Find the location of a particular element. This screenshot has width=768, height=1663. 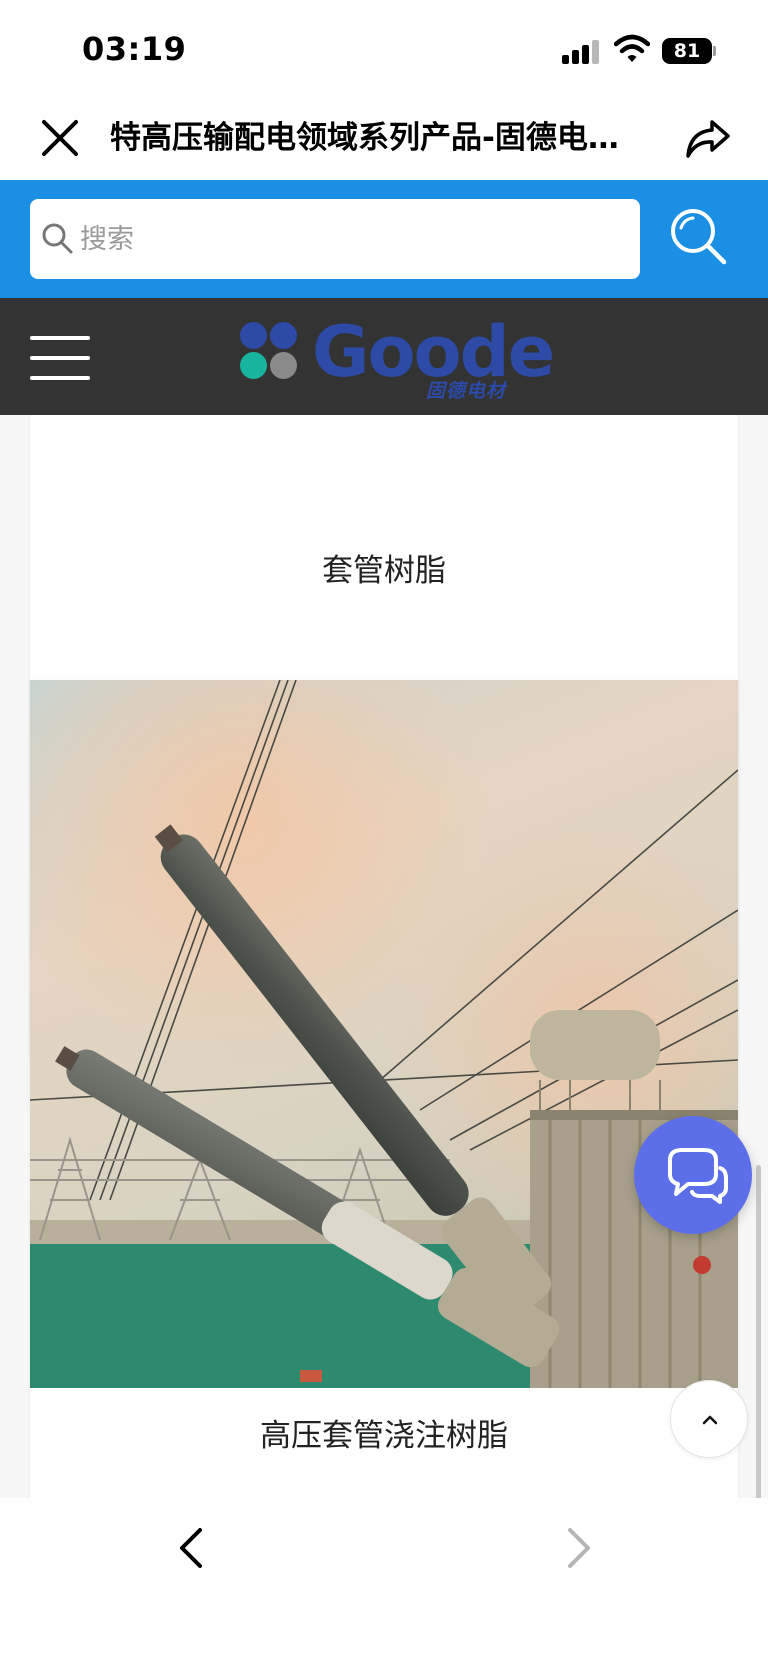

search-field is located at coordinates (335, 239).